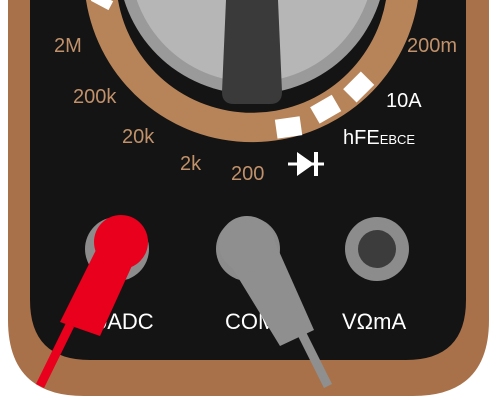  What do you see at coordinates (377, 249) in the screenshot?
I see `jack-vohm-hole` at bounding box center [377, 249].